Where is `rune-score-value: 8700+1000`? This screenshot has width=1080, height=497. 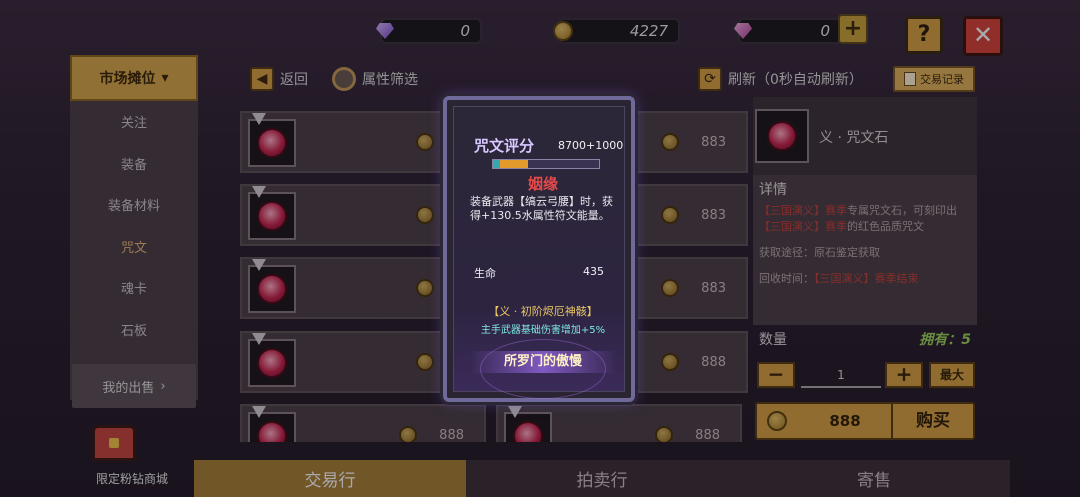
rune-score-value: 8700+1000 is located at coordinates (591, 145).